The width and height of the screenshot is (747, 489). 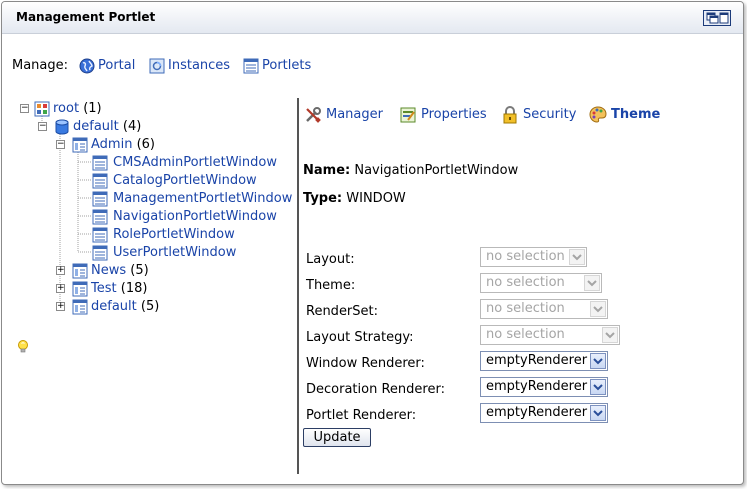 What do you see at coordinates (327, 170) in the screenshot?
I see `name-label: Name:` at bounding box center [327, 170].